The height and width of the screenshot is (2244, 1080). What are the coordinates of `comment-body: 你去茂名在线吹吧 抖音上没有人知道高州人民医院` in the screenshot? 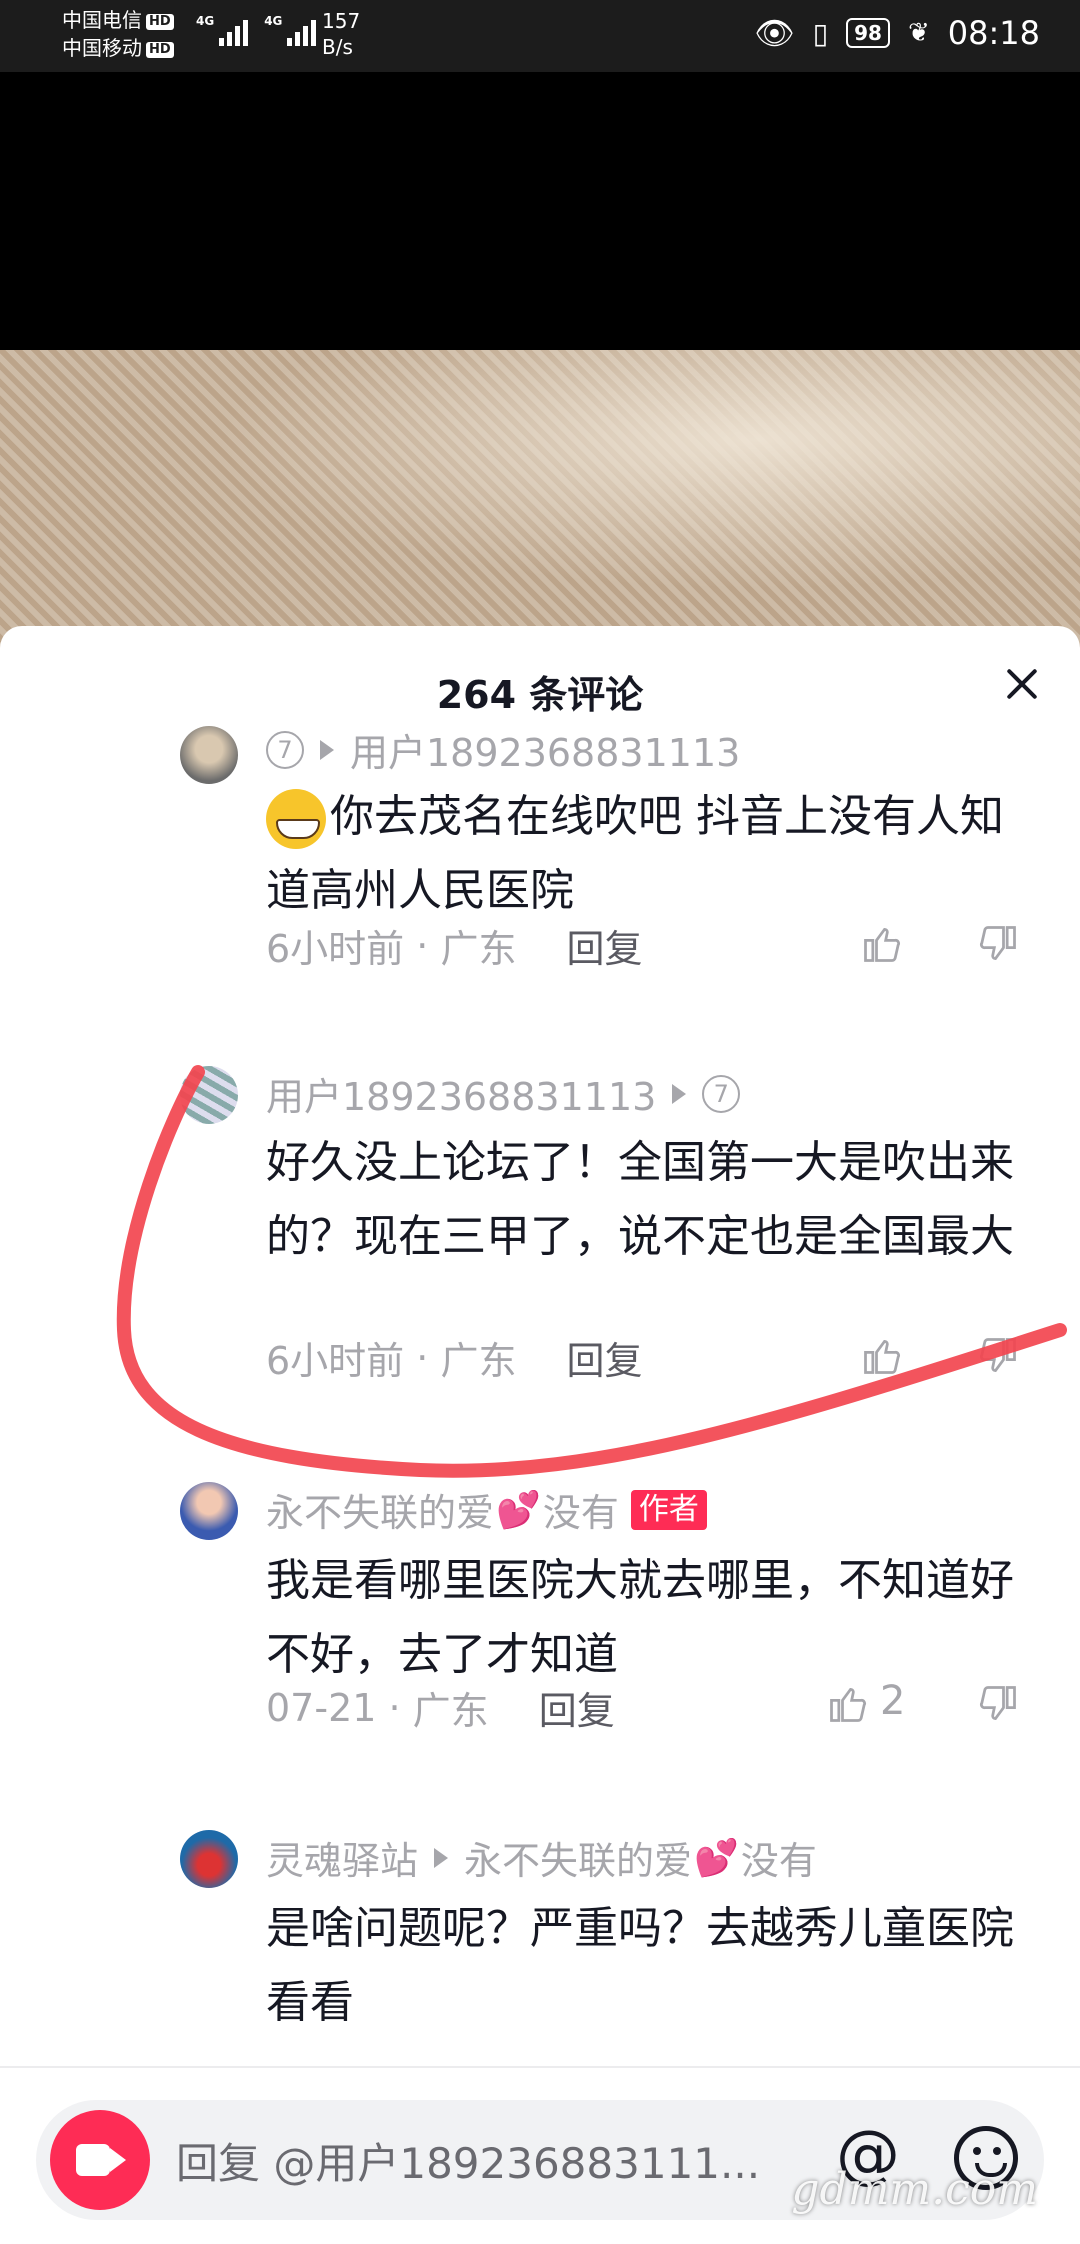 It's located at (635, 853).